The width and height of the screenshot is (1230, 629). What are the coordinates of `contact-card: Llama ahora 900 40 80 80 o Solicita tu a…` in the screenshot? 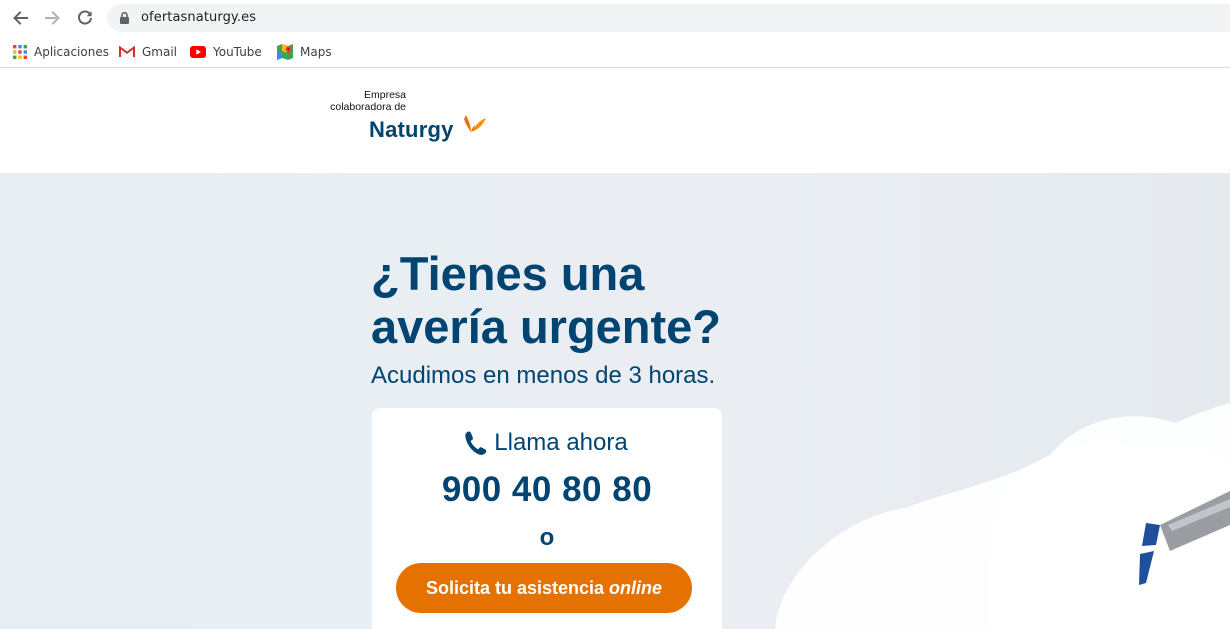 It's located at (547, 518).